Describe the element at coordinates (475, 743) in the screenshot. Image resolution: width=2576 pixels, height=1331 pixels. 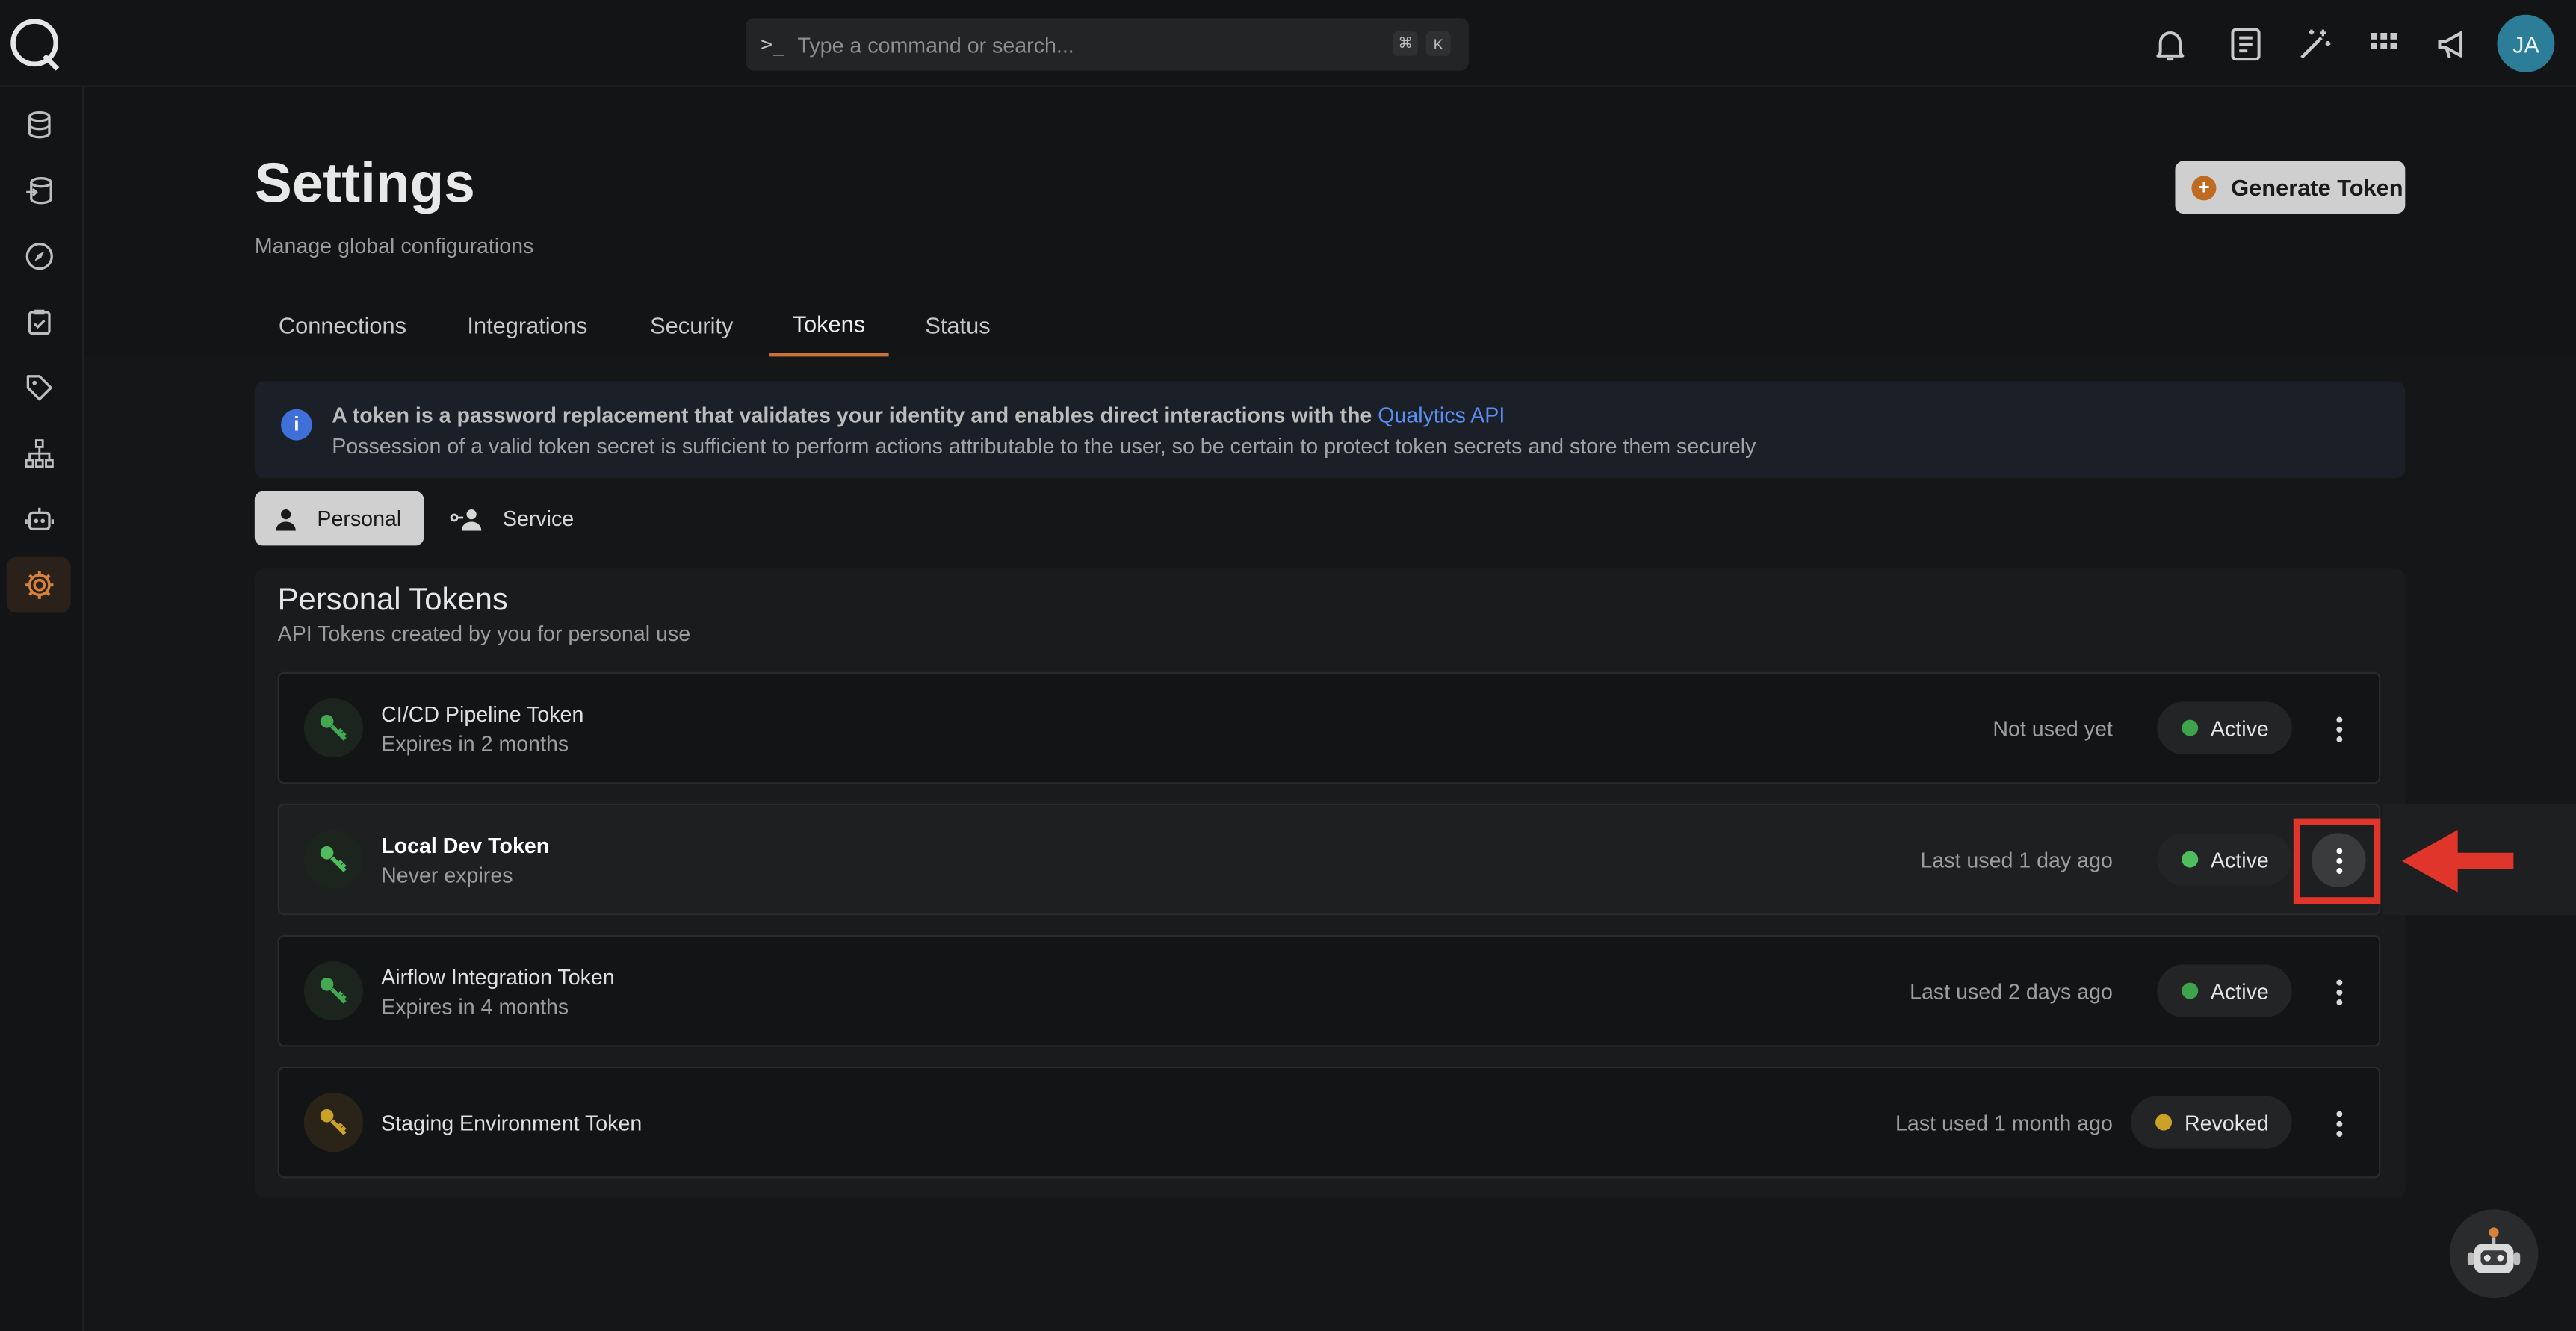
I see `token-expiry: Expires in 2 months` at that location.